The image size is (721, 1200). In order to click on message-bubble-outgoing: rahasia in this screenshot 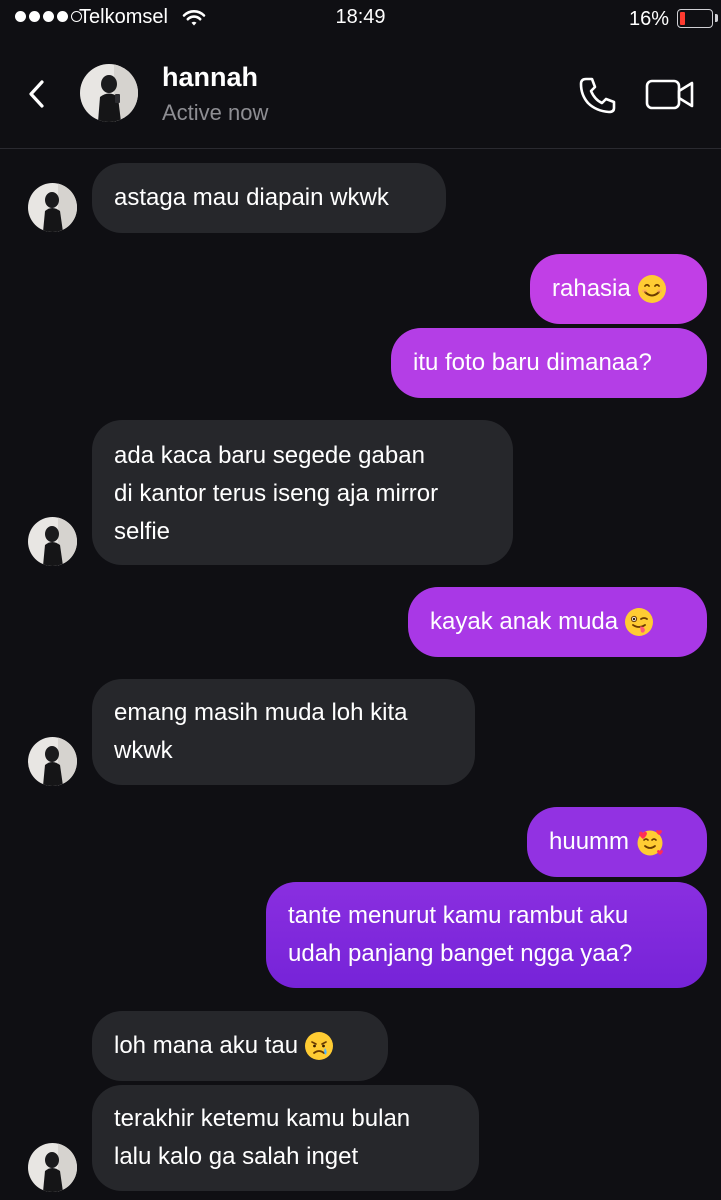, I will do `click(618, 289)`.